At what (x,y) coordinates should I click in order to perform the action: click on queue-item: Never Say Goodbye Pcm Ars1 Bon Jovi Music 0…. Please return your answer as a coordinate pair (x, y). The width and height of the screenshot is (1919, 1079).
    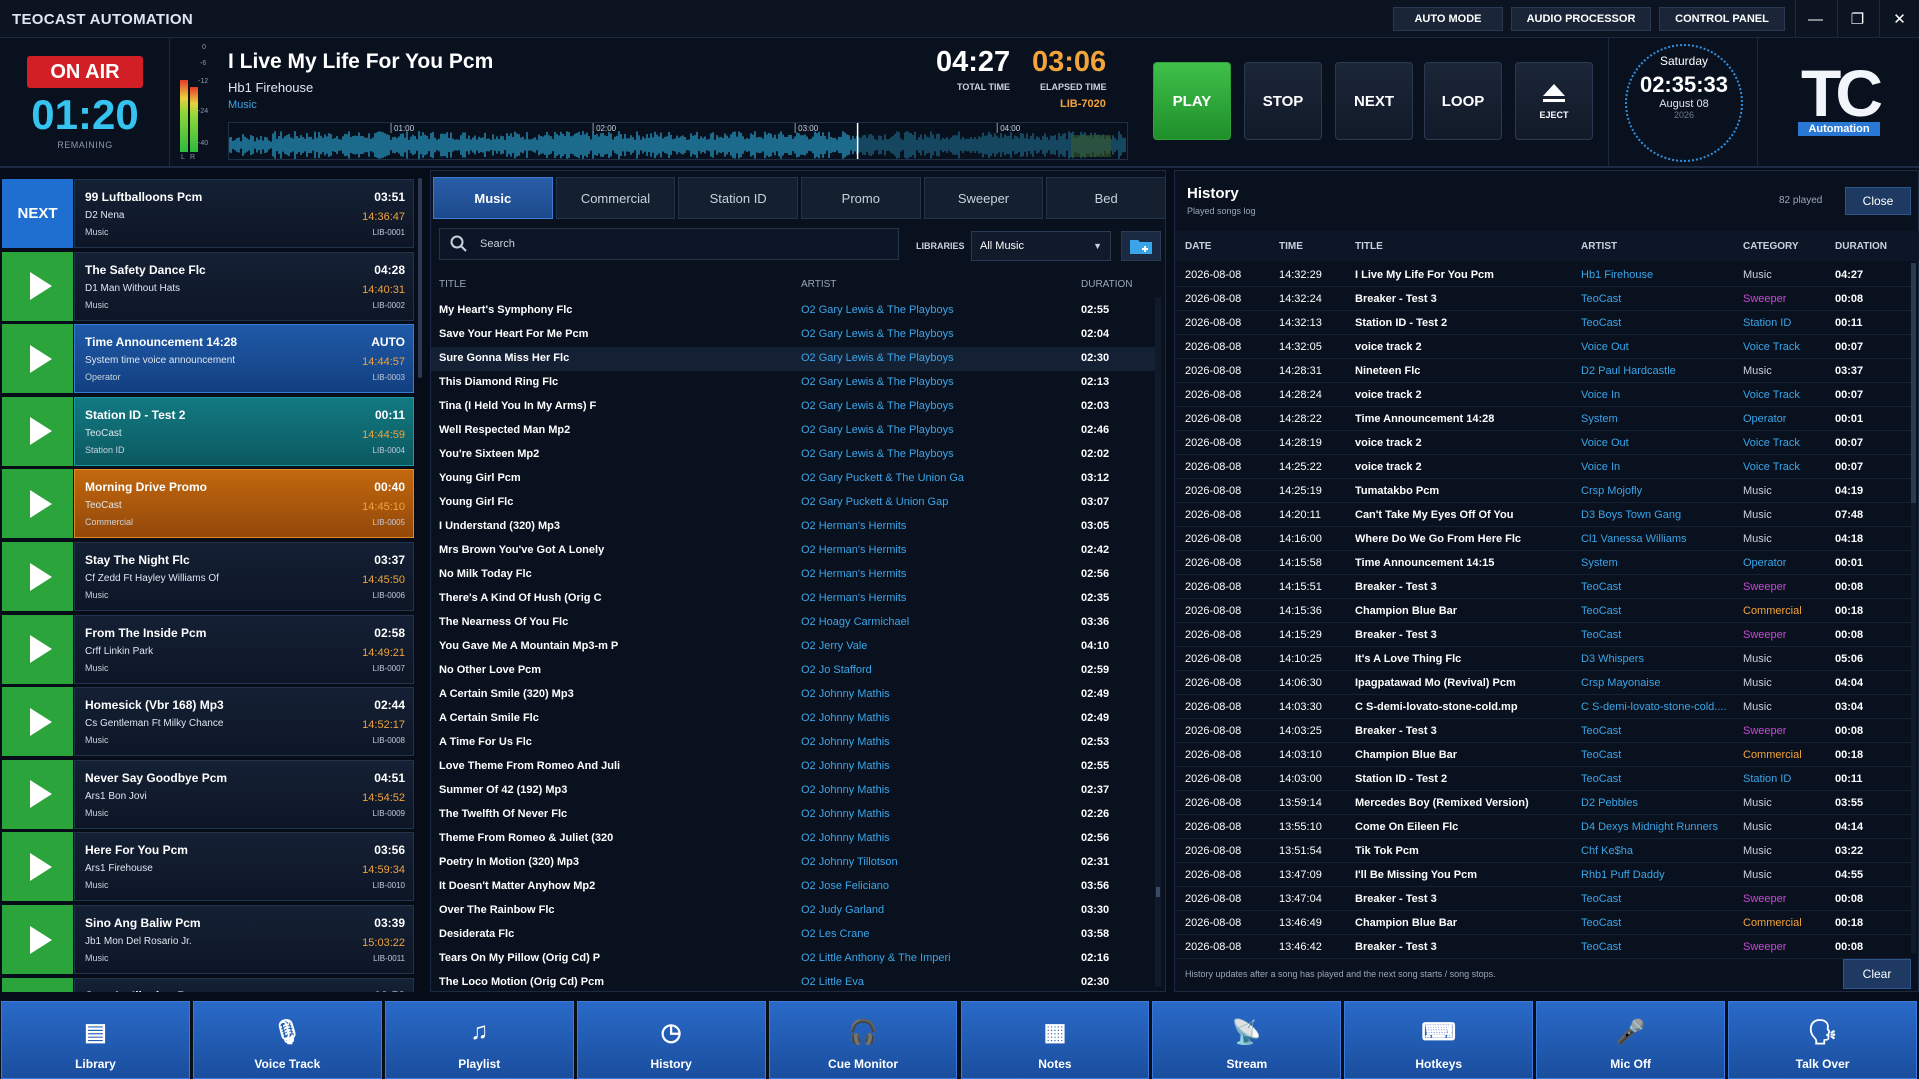
    Looking at the image, I should click on (207, 794).